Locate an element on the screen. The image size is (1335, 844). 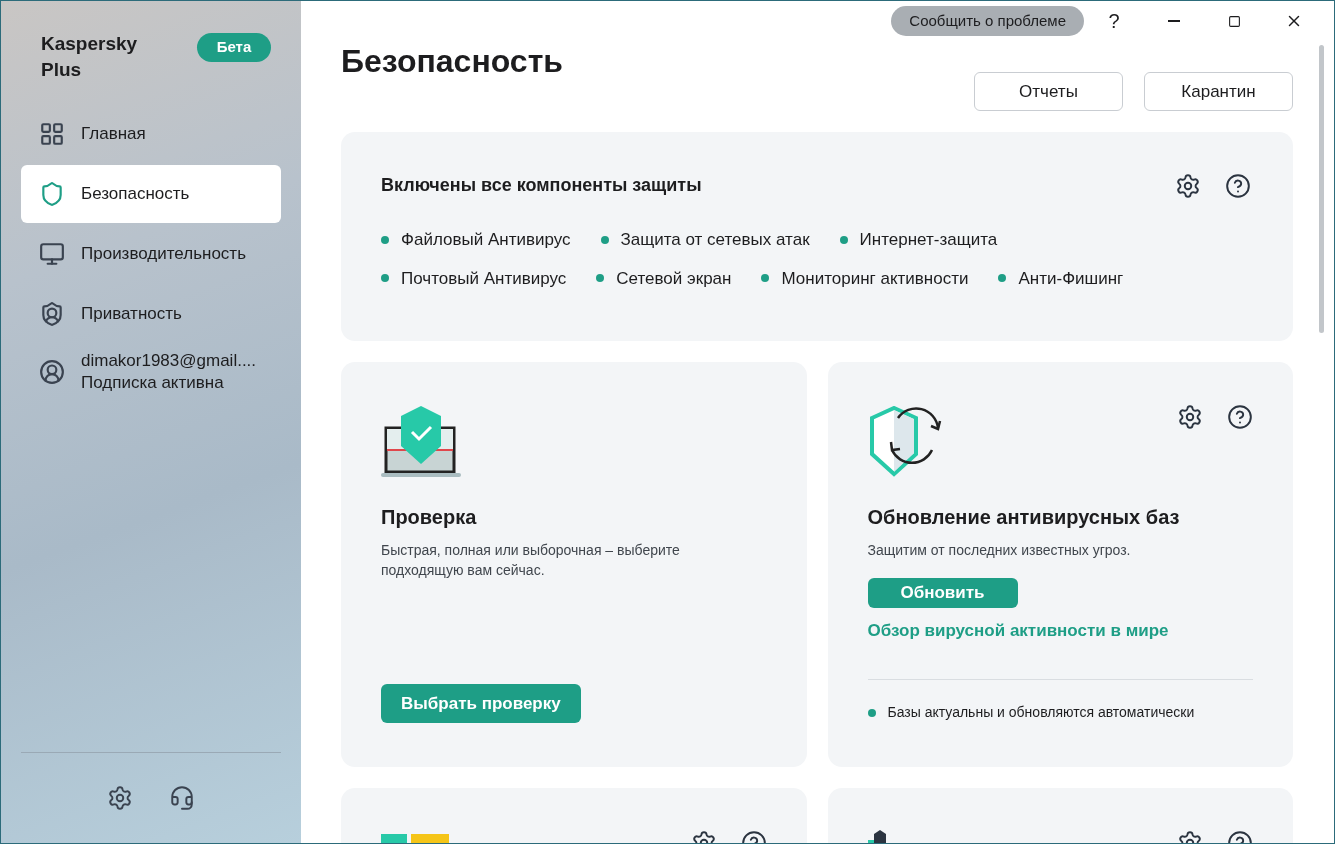
help-button: ? is located at coordinates (1114, 21).